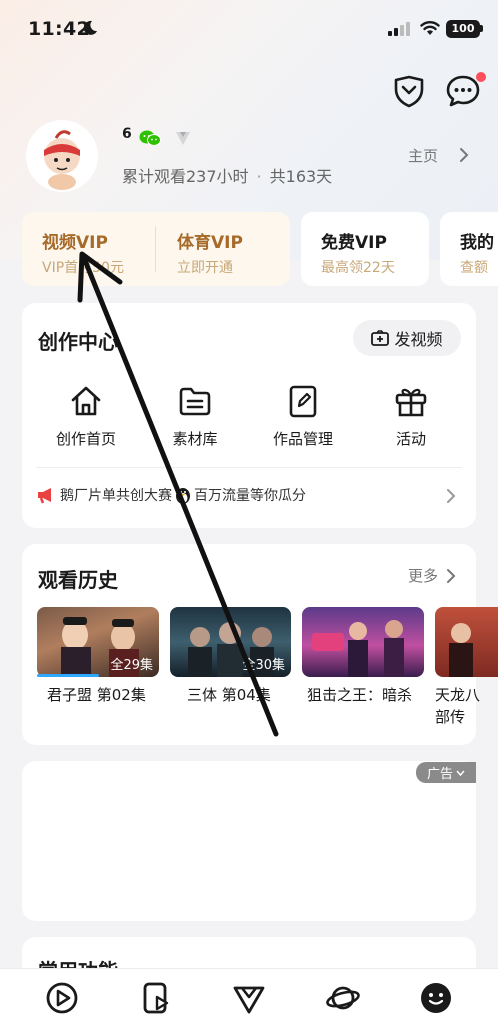 The height and width of the screenshot is (1020, 498). I want to click on username: 6, so click(127, 134).